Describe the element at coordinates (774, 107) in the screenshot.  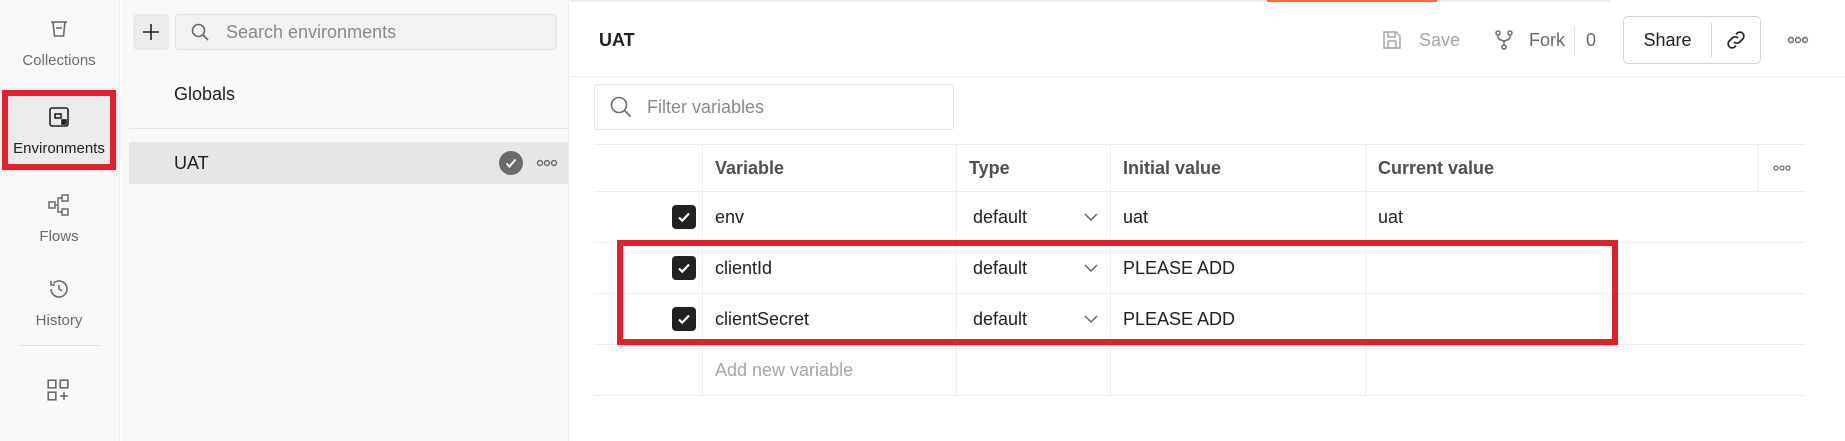
I see `filter-variables-input: Filter variables` at that location.